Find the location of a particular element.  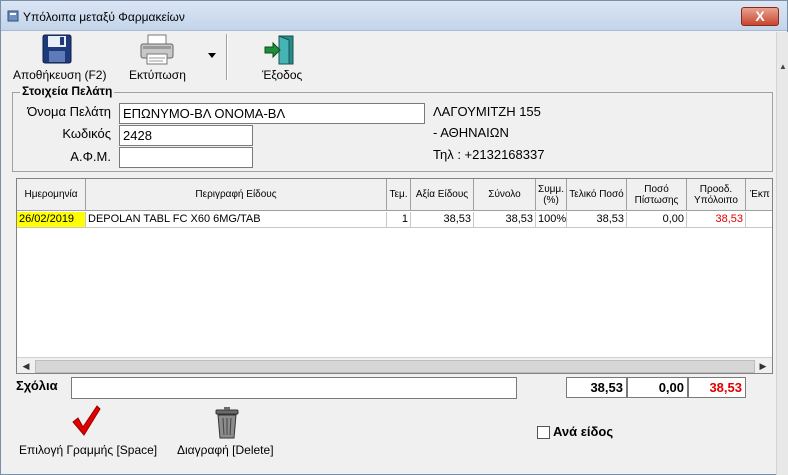

customer-phone: Τηλ : +2132168337 is located at coordinates (489, 154).